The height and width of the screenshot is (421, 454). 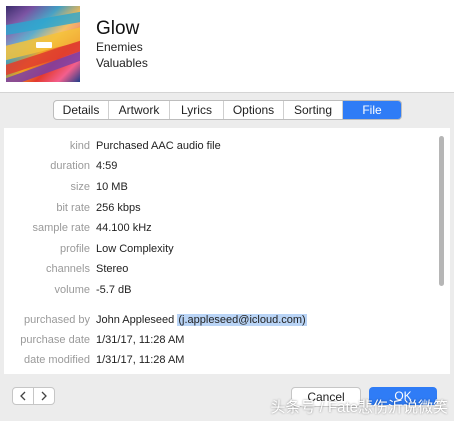 What do you see at coordinates (61, 228) in the screenshot?
I see `sample-rate-label: sample rate` at bounding box center [61, 228].